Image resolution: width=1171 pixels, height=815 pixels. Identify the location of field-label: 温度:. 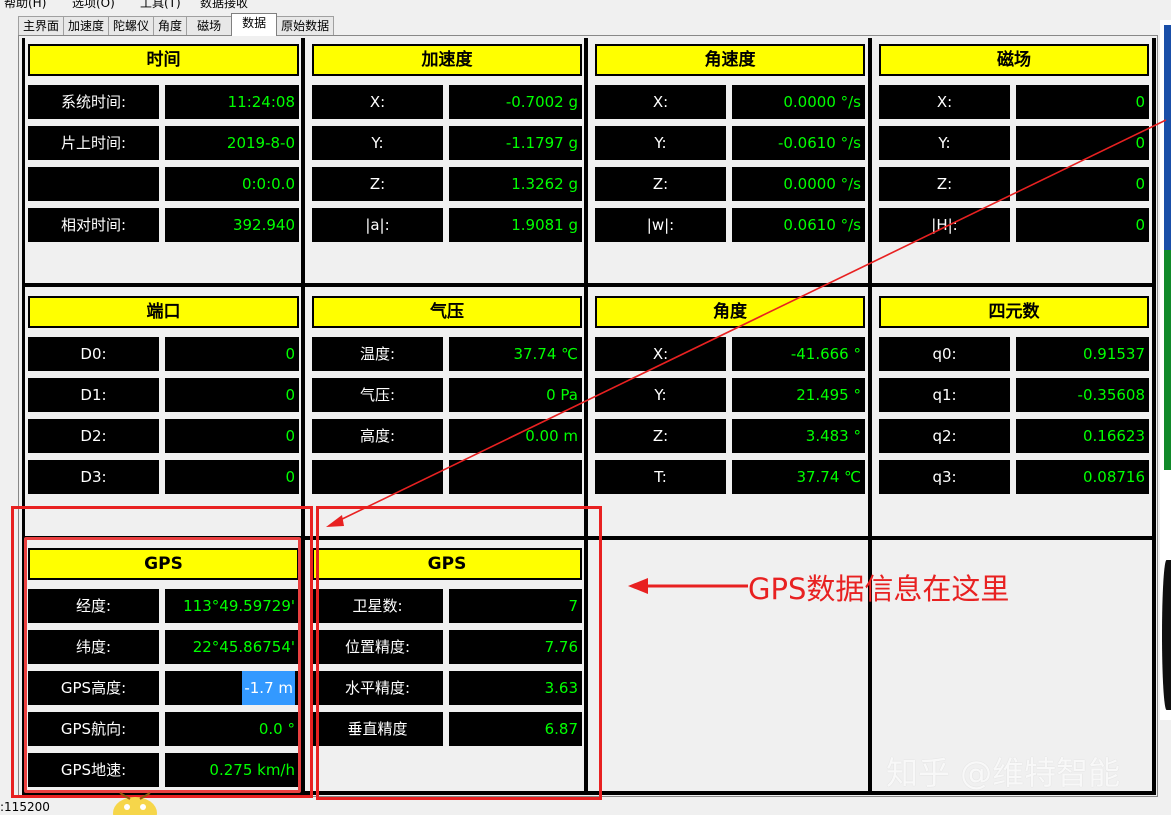
(377, 354).